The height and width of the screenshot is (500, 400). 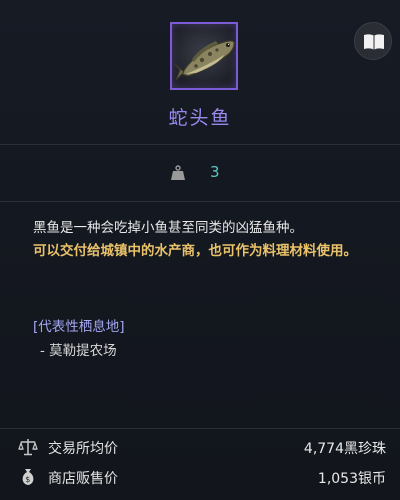 I want to click on habitat-title: [代表性栖息地], so click(x=79, y=327).